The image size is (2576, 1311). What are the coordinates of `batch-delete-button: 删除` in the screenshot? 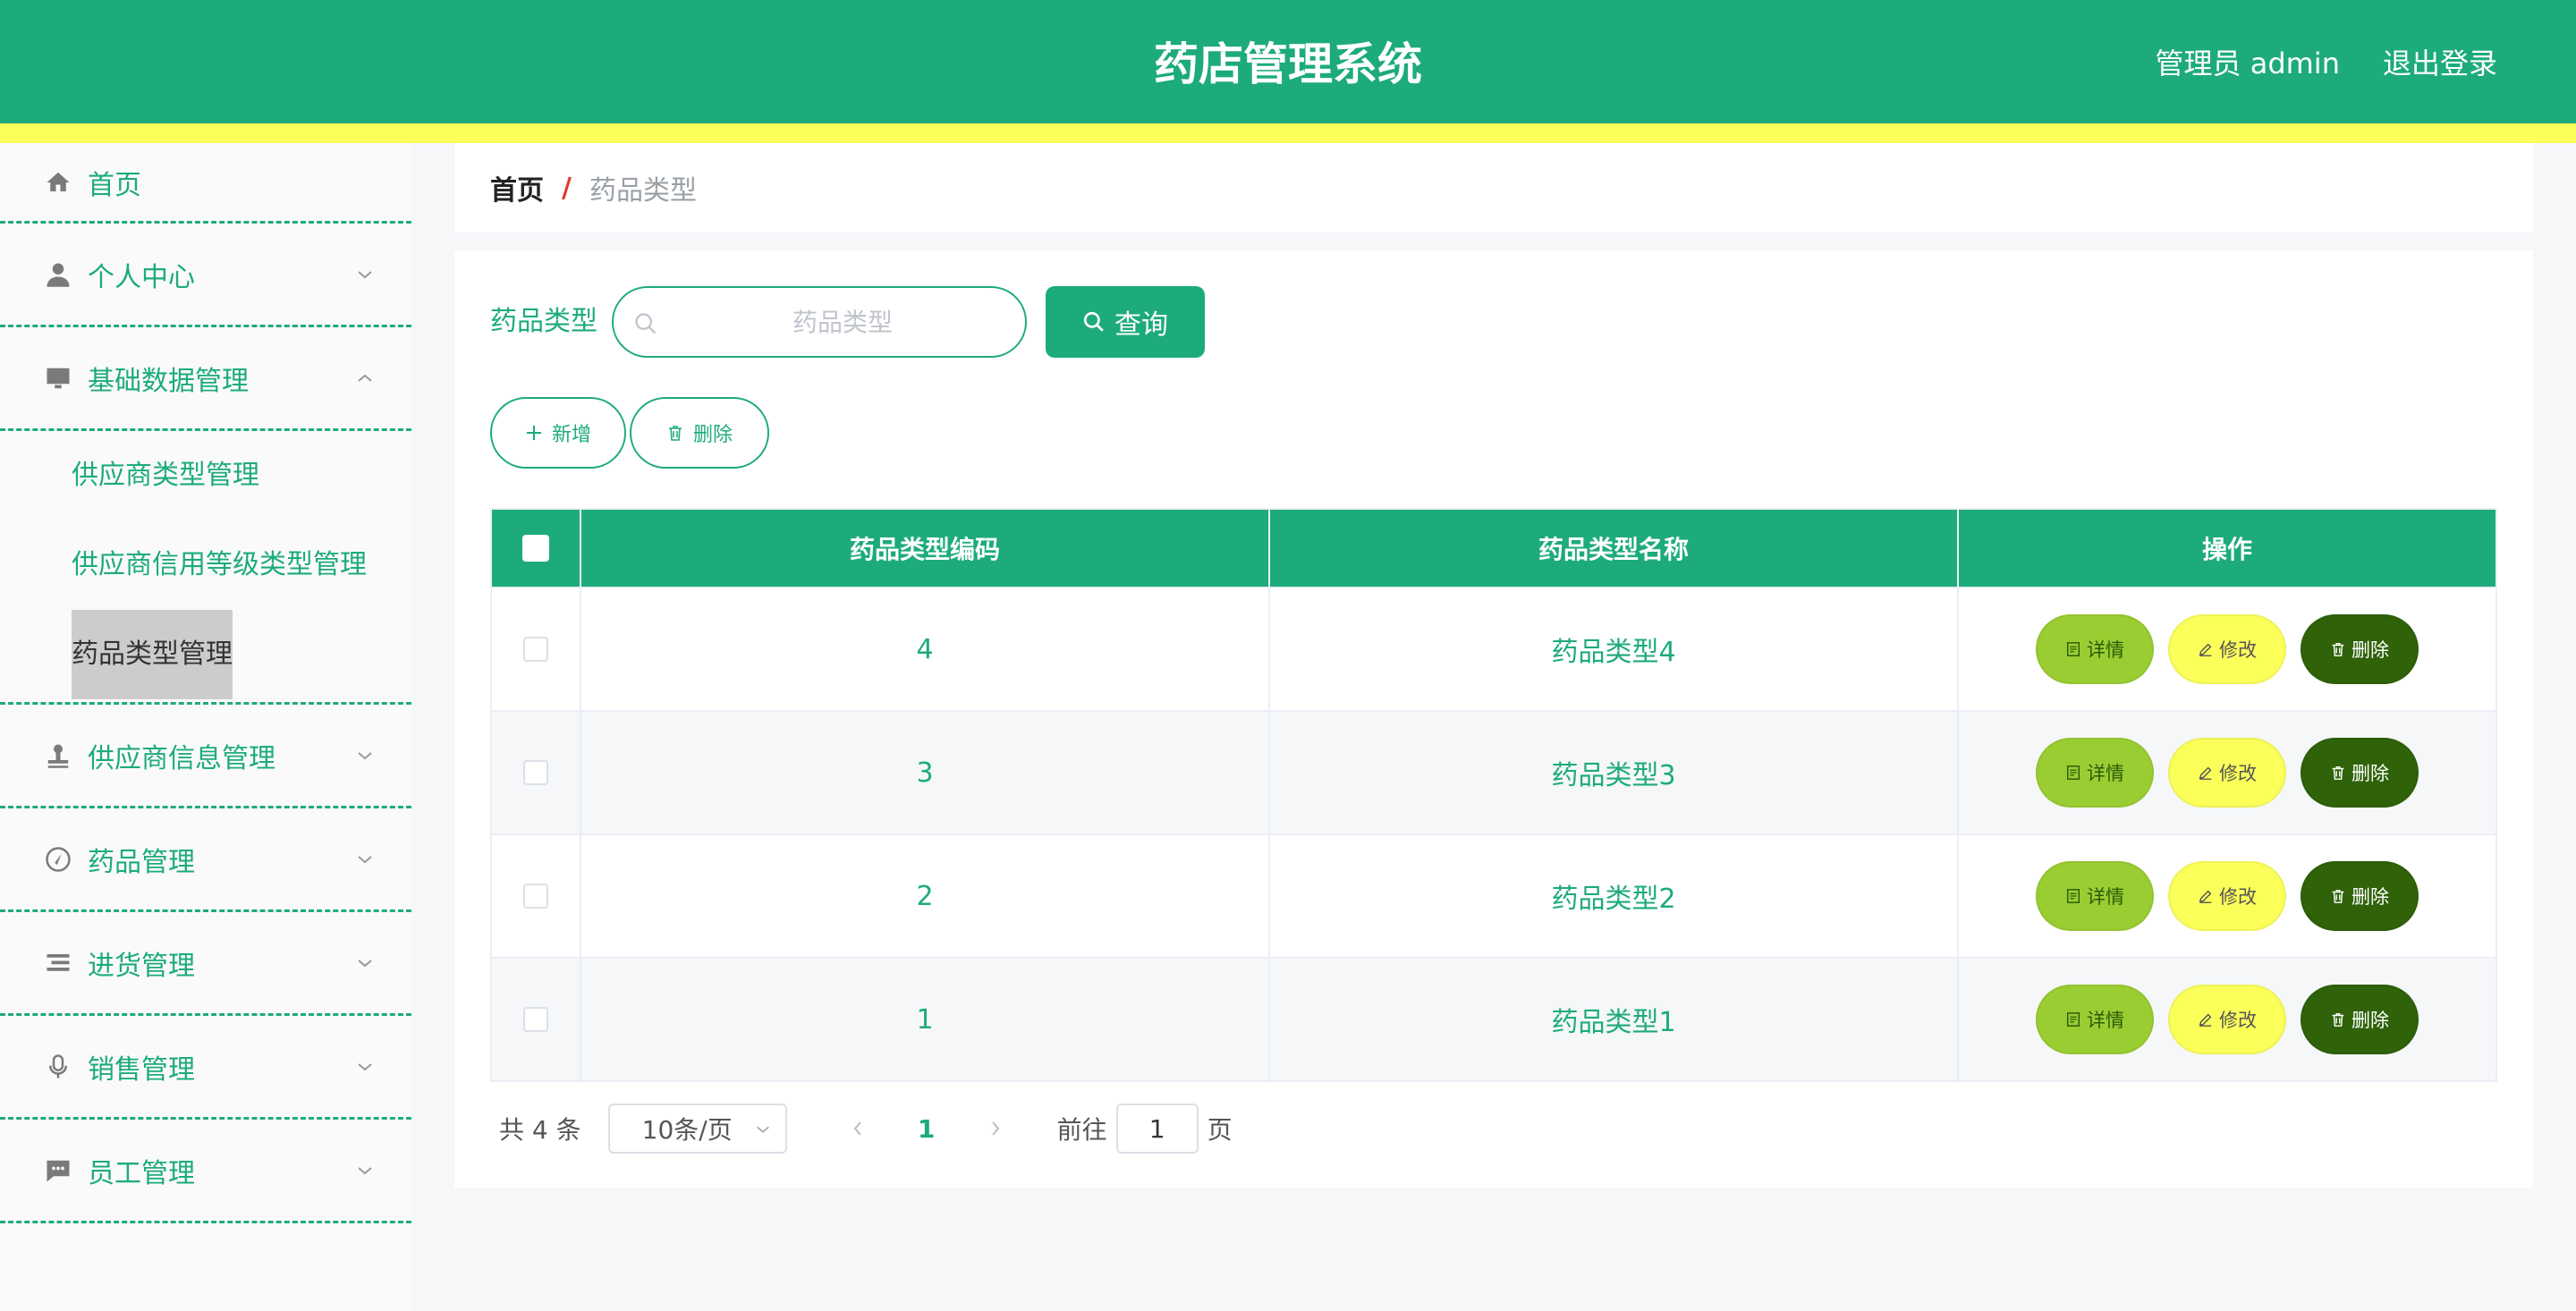 It's located at (699, 433).